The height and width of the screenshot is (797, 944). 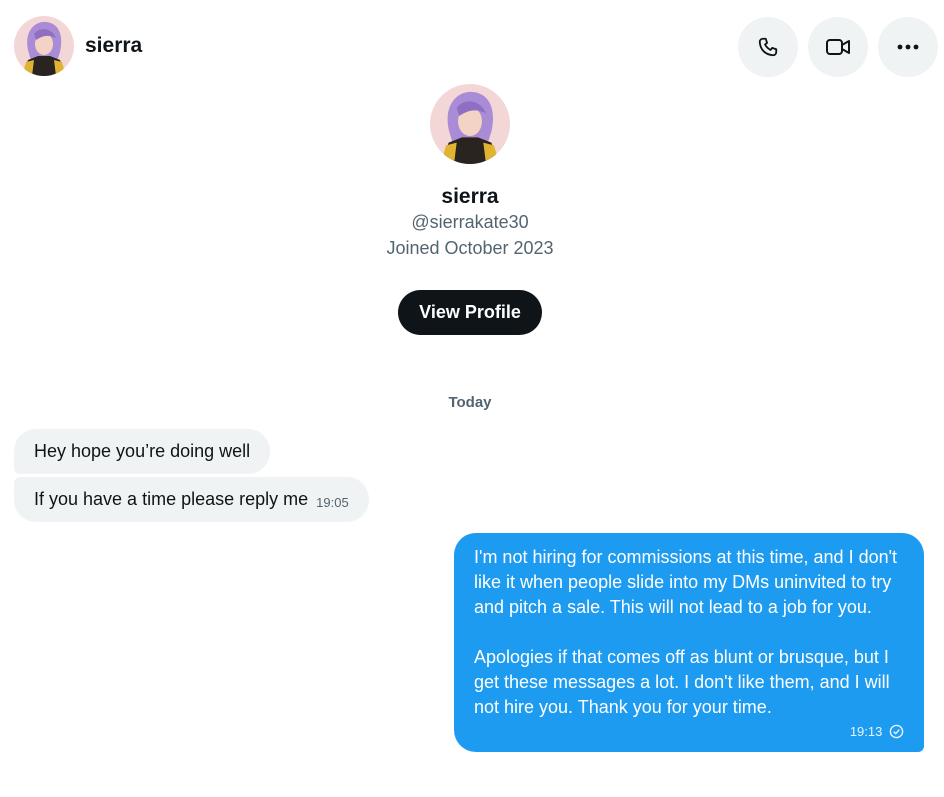 I want to click on more-options-button, so click(x=908, y=47).